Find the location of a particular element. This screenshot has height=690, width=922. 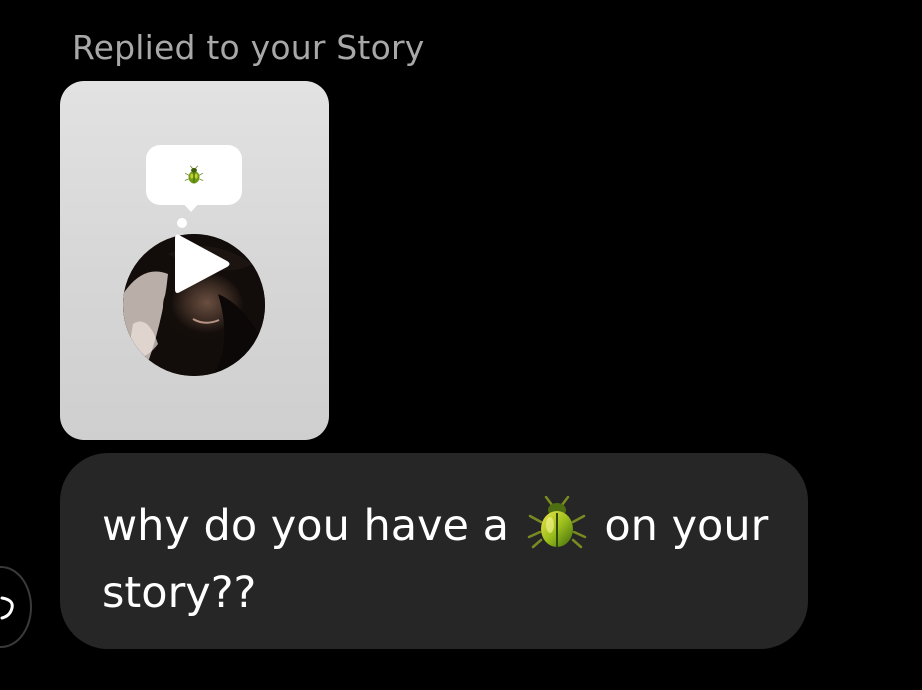

reply-arrow-icon is located at coordinates (7, 608).